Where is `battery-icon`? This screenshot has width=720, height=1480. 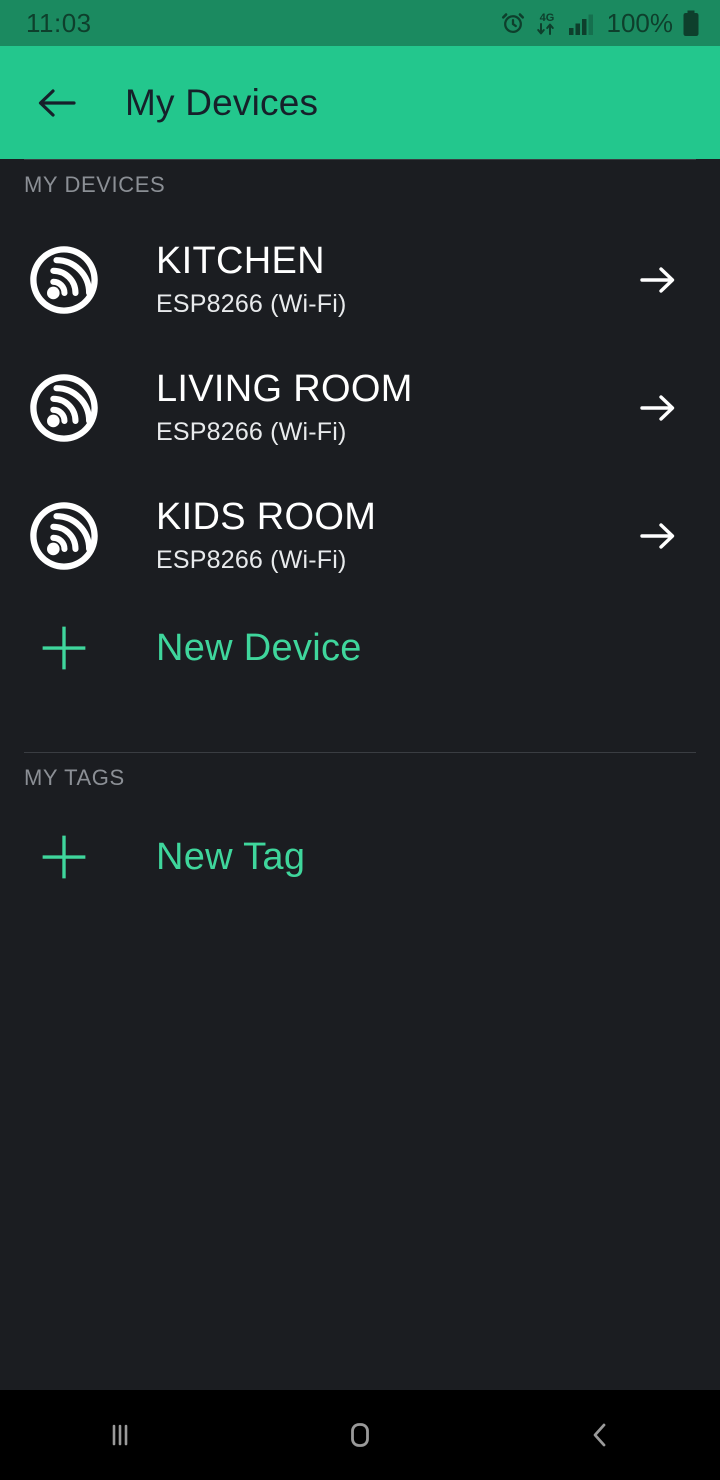 battery-icon is located at coordinates (691, 23).